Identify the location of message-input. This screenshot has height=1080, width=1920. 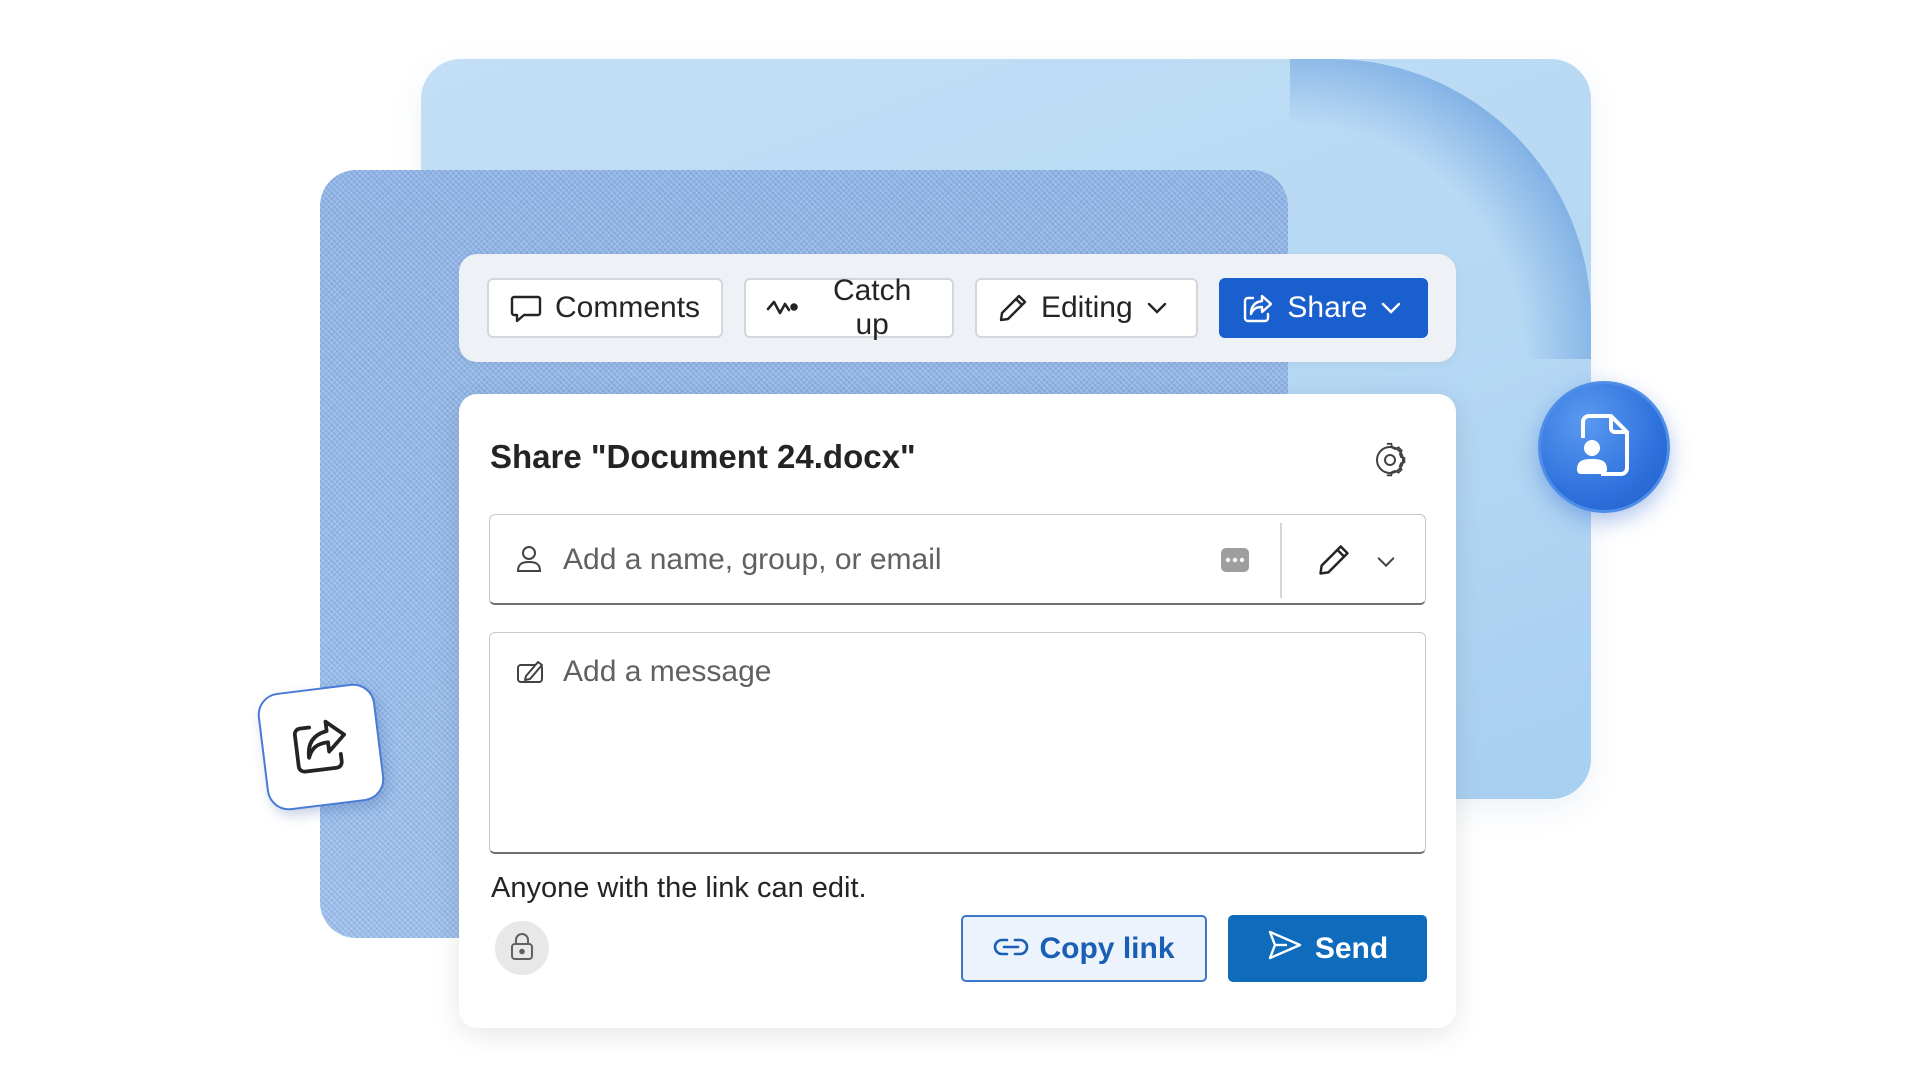
(983, 745).